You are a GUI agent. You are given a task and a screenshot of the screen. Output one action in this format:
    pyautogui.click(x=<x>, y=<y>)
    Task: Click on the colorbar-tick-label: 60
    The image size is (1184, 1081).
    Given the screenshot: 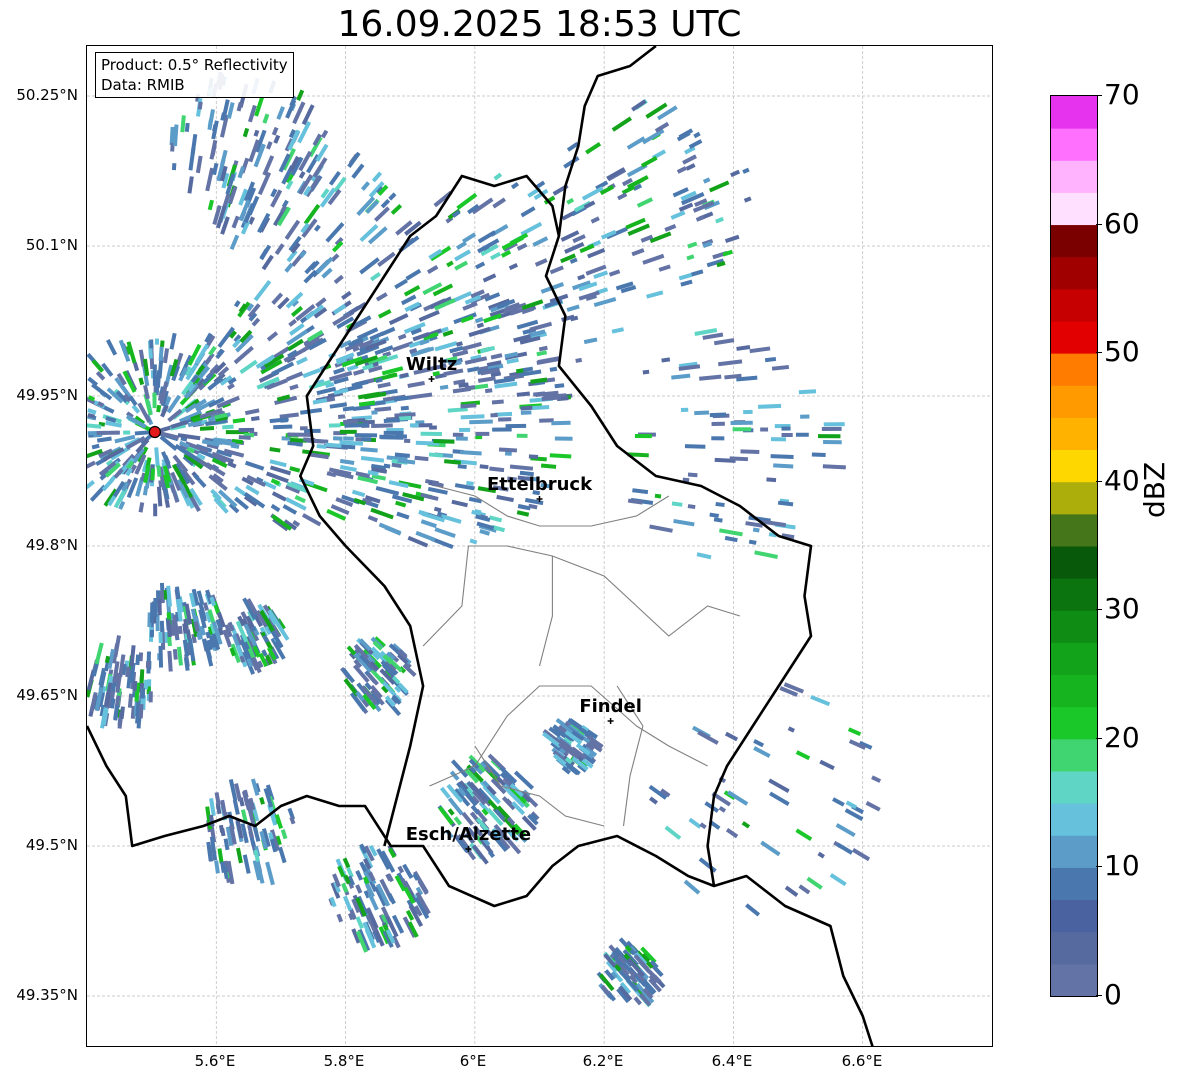 What is the action you would take?
    pyautogui.click(x=1122, y=223)
    